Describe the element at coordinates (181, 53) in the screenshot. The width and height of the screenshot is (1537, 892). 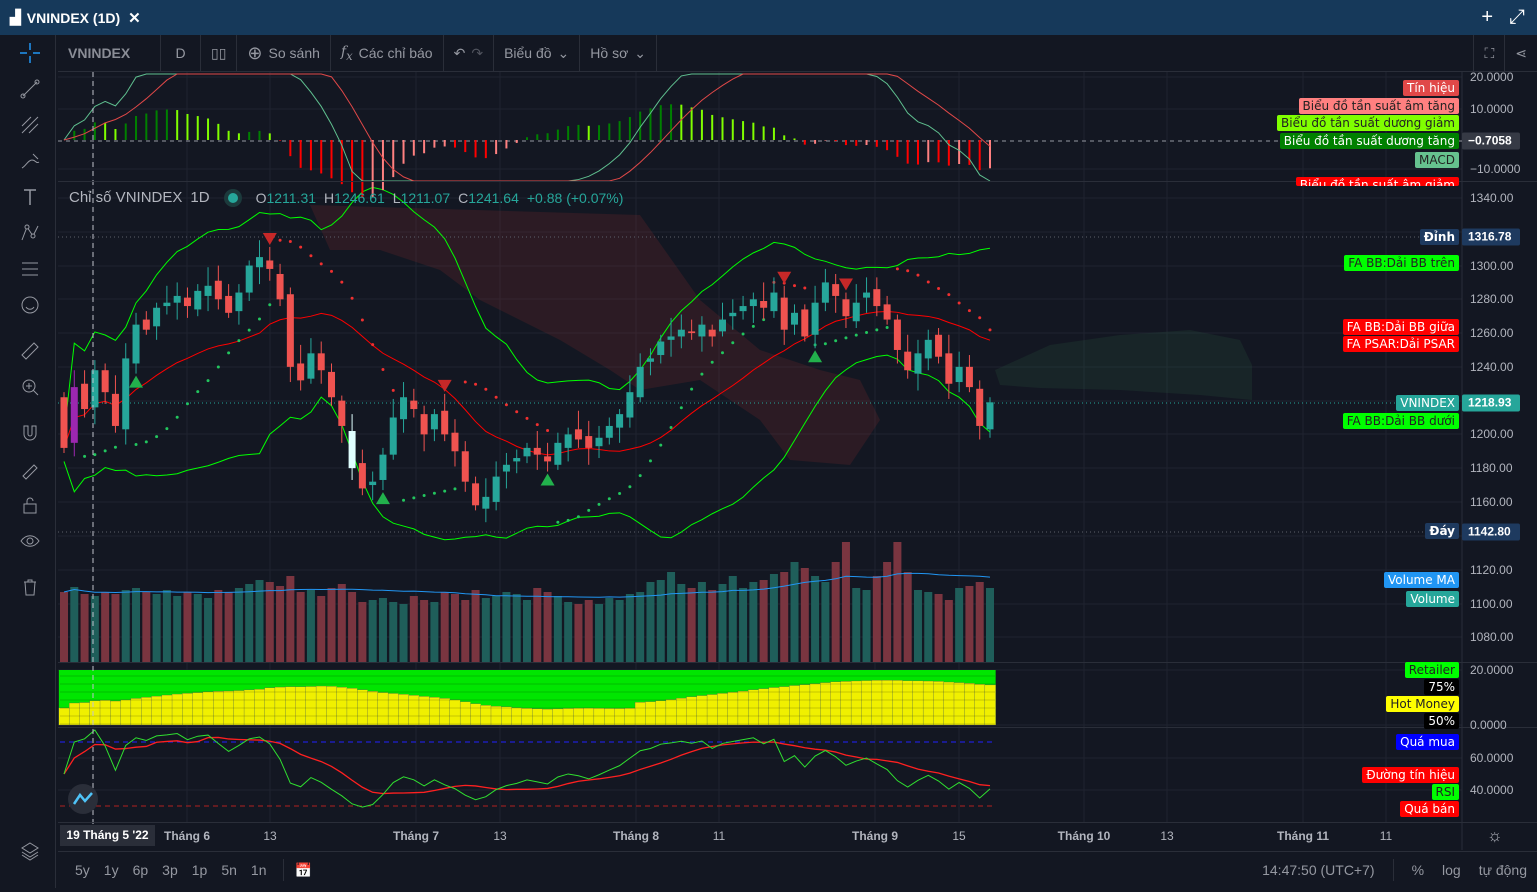
I see `interval-button: D` at that location.